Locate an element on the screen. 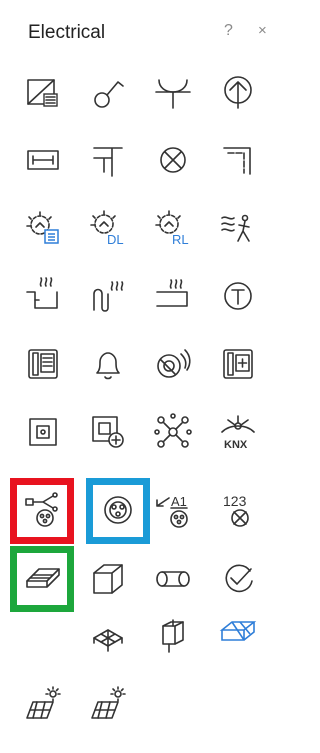 This screenshot has height=753, width=320. close-button: × is located at coordinates (262, 30).